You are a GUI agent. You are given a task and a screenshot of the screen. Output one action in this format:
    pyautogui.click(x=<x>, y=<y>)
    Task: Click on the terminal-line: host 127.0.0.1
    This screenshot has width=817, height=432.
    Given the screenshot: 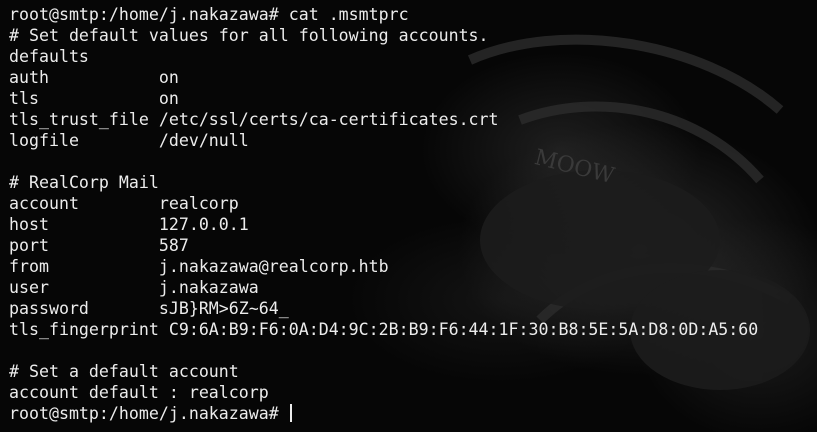 What is the action you would take?
    pyautogui.click(x=129, y=224)
    